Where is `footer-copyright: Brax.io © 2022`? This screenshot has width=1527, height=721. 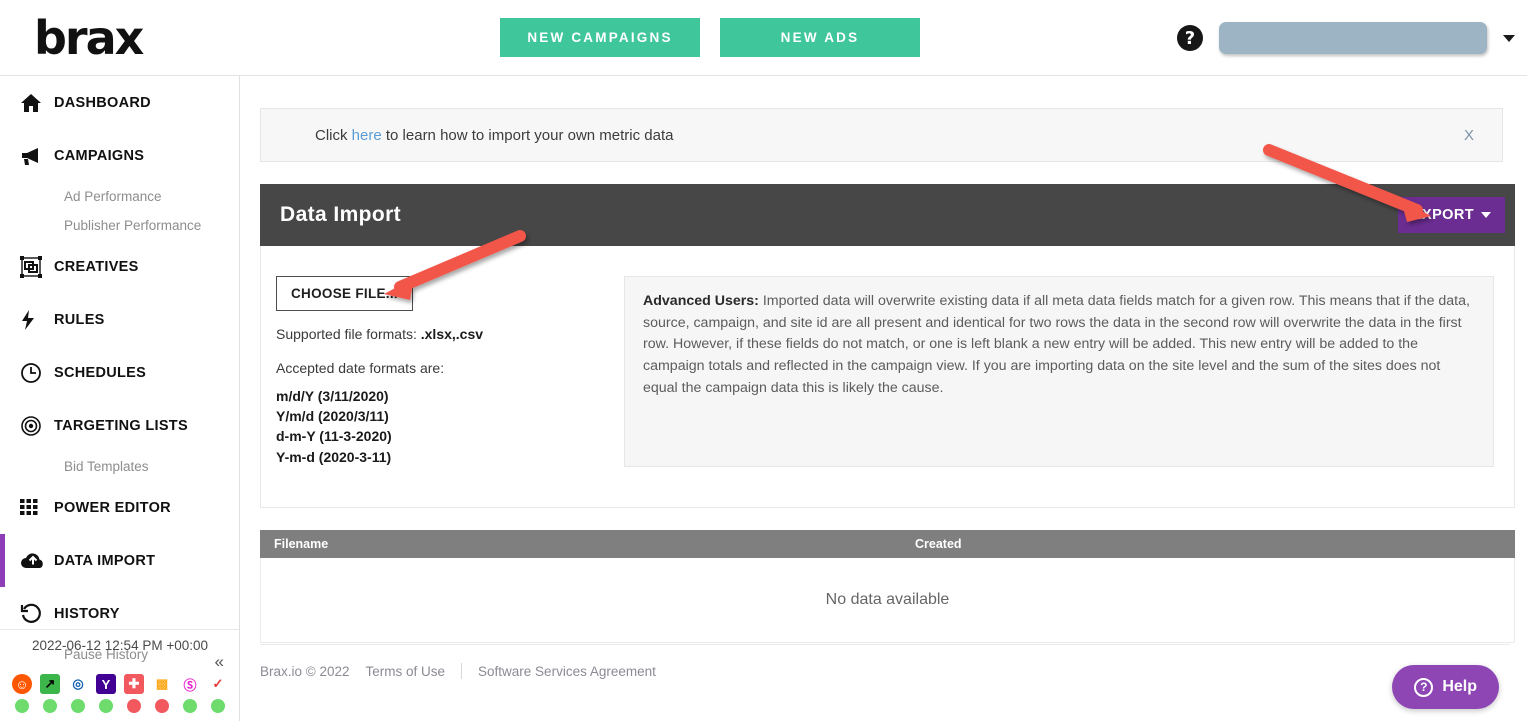
footer-copyright: Brax.io © 2022 is located at coordinates (305, 671).